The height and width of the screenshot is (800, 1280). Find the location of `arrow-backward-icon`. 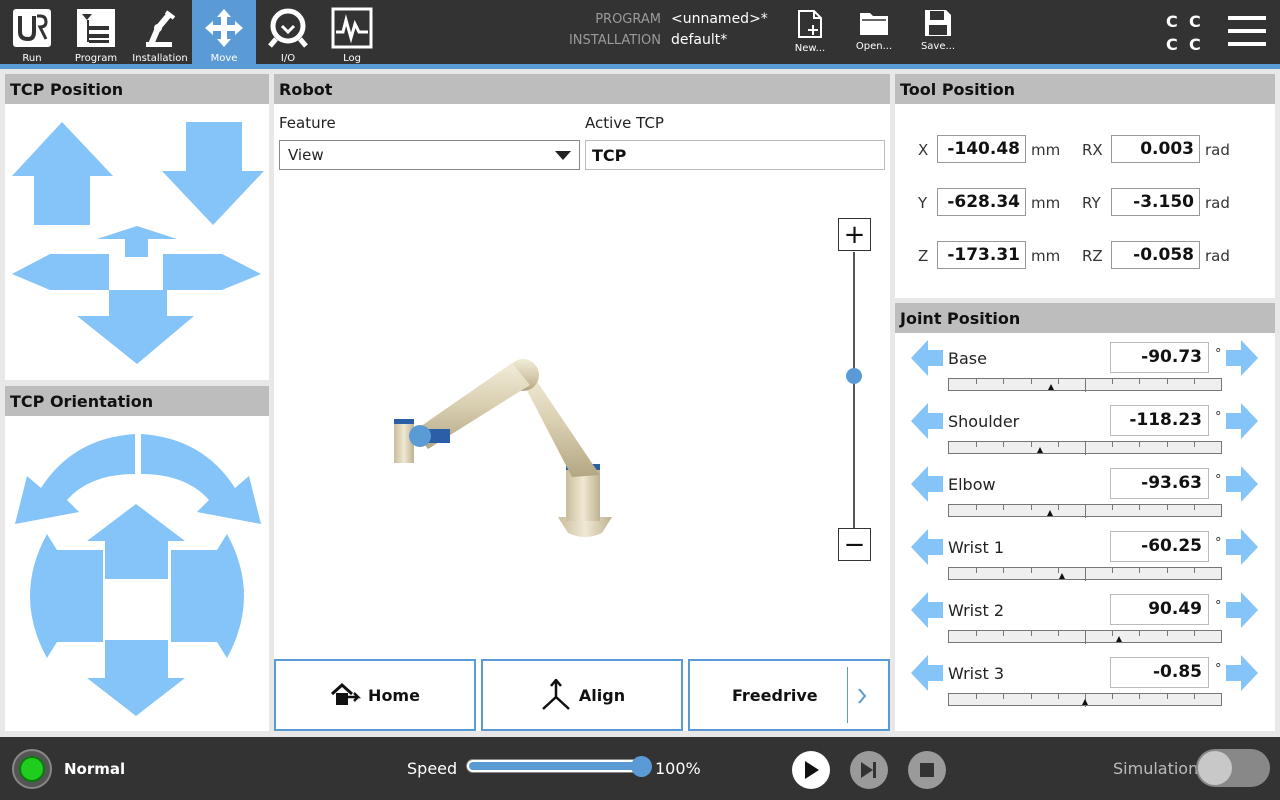

arrow-backward-icon is located at coordinates (135, 327).